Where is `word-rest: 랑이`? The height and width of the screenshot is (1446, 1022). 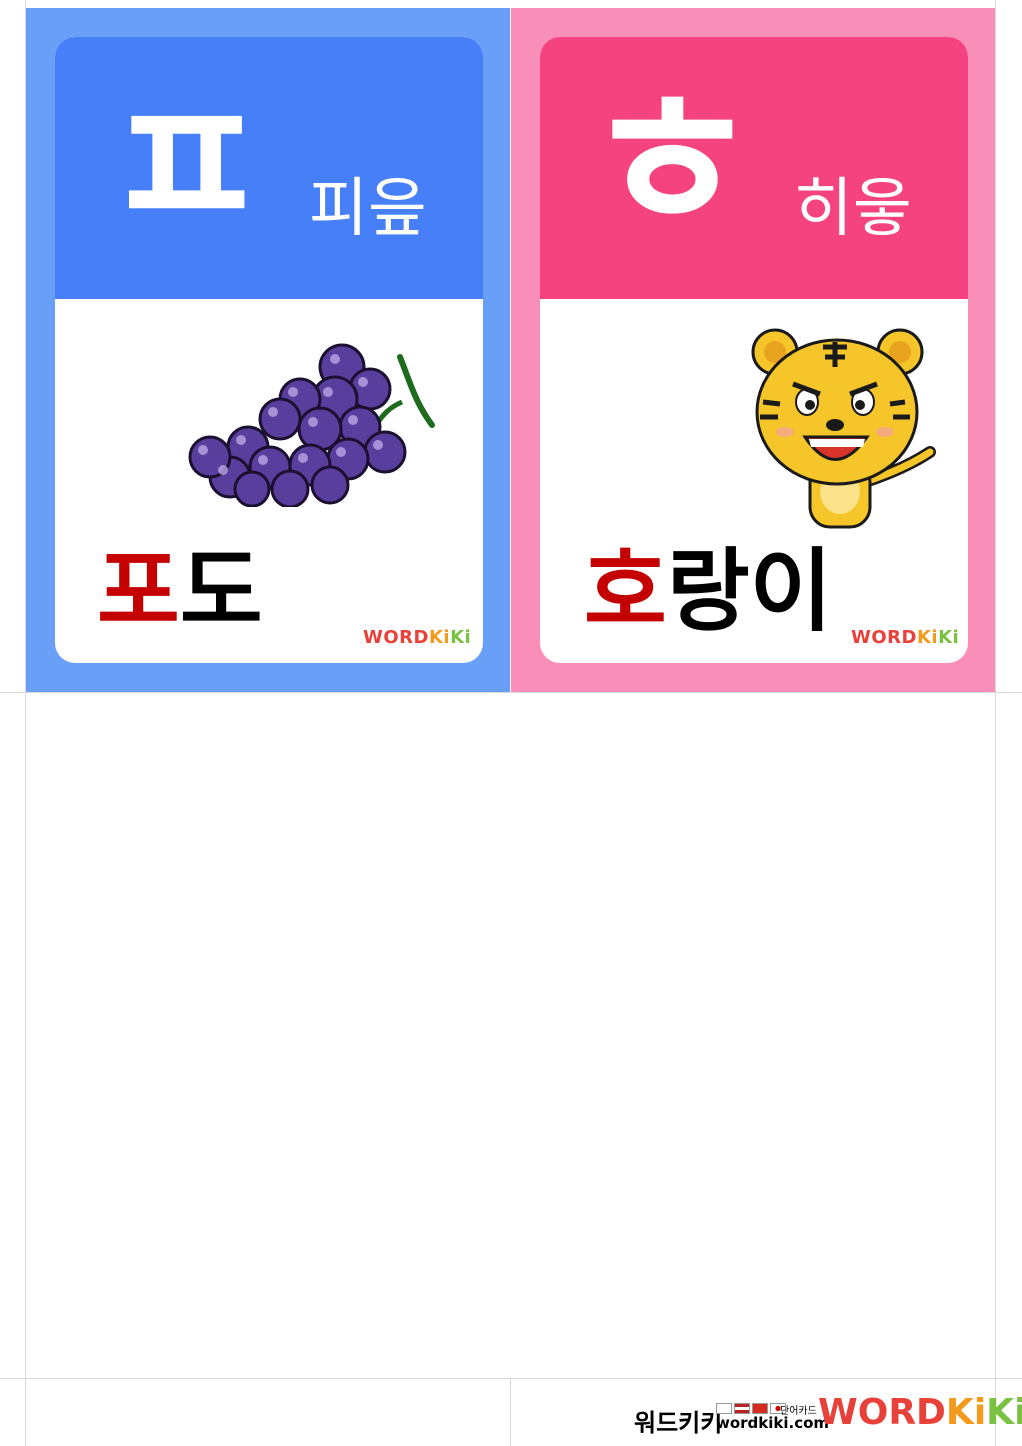
word-rest: 랑이 is located at coordinates (749, 591).